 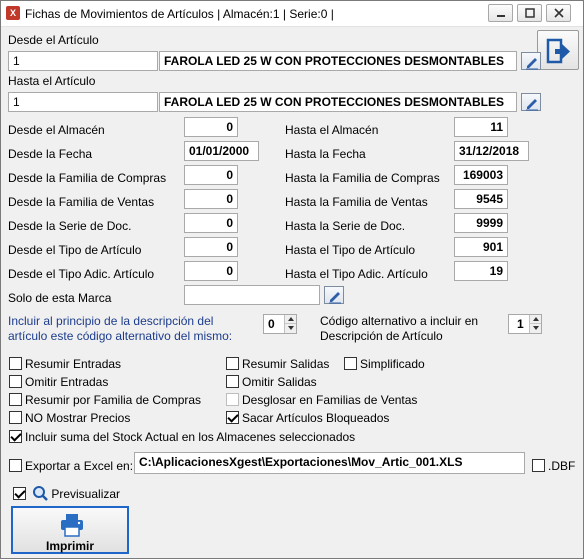 What do you see at coordinates (529, 13) in the screenshot?
I see `maximize-button` at bounding box center [529, 13].